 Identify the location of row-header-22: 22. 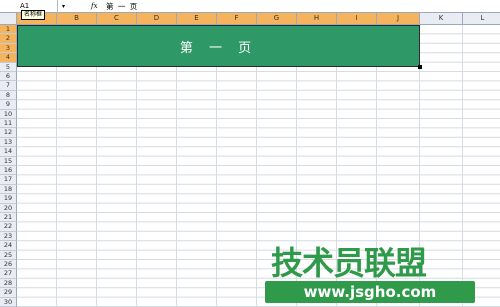
(8, 227).